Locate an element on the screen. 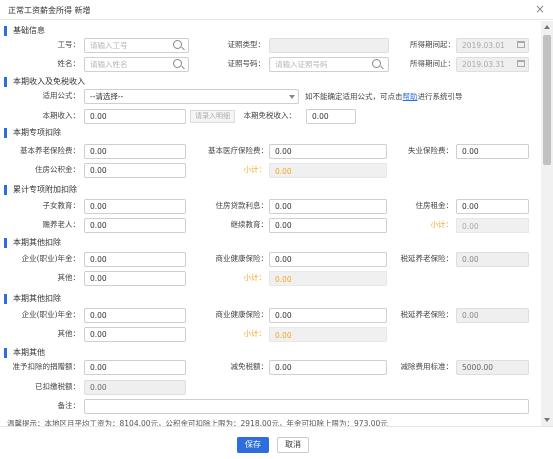  children-edu-label: 子女教育： is located at coordinates (61, 205).